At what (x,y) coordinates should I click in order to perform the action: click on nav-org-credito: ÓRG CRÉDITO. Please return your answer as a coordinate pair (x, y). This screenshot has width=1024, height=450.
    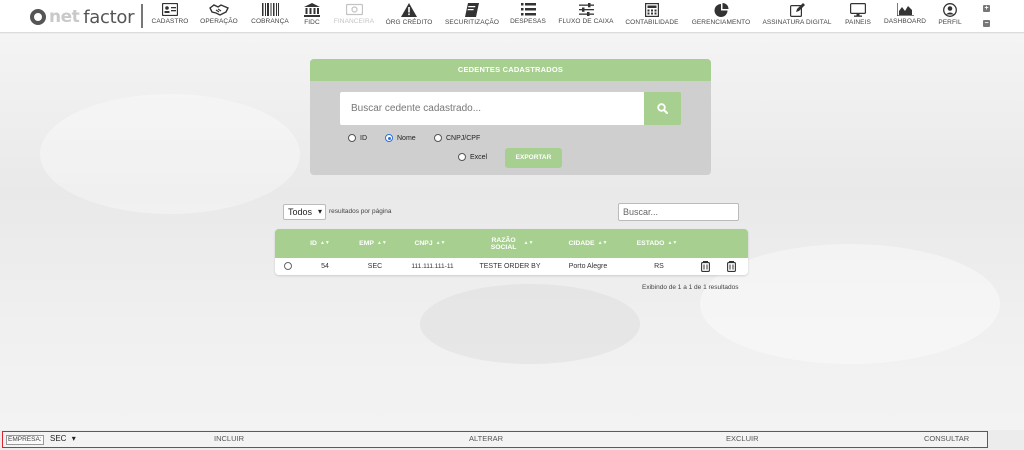
    Looking at the image, I should click on (409, 16).